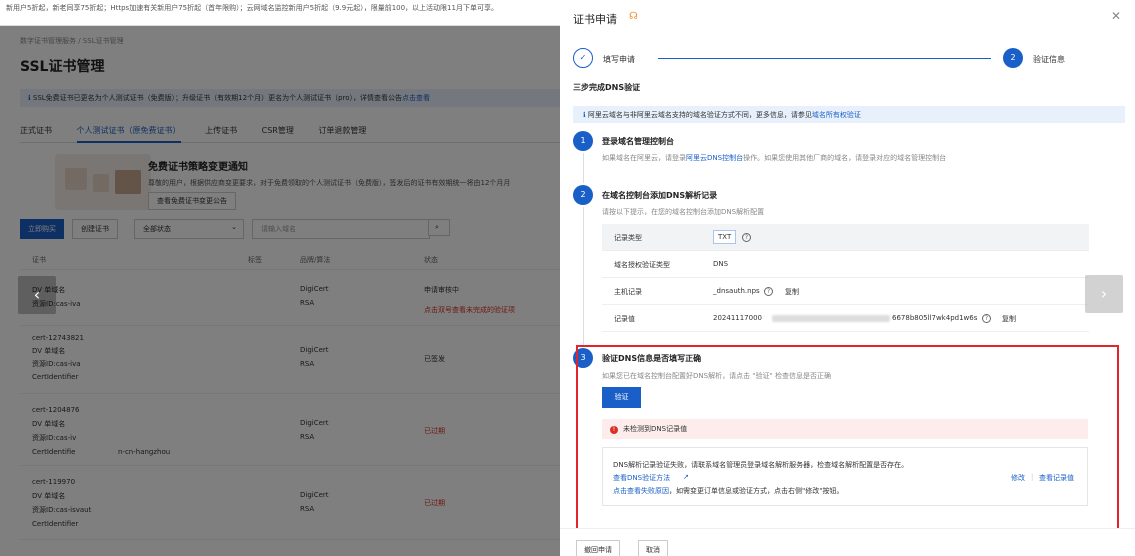  What do you see at coordinates (737, 318) in the screenshot?
I see `value-prefix: 20241117000` at bounding box center [737, 318].